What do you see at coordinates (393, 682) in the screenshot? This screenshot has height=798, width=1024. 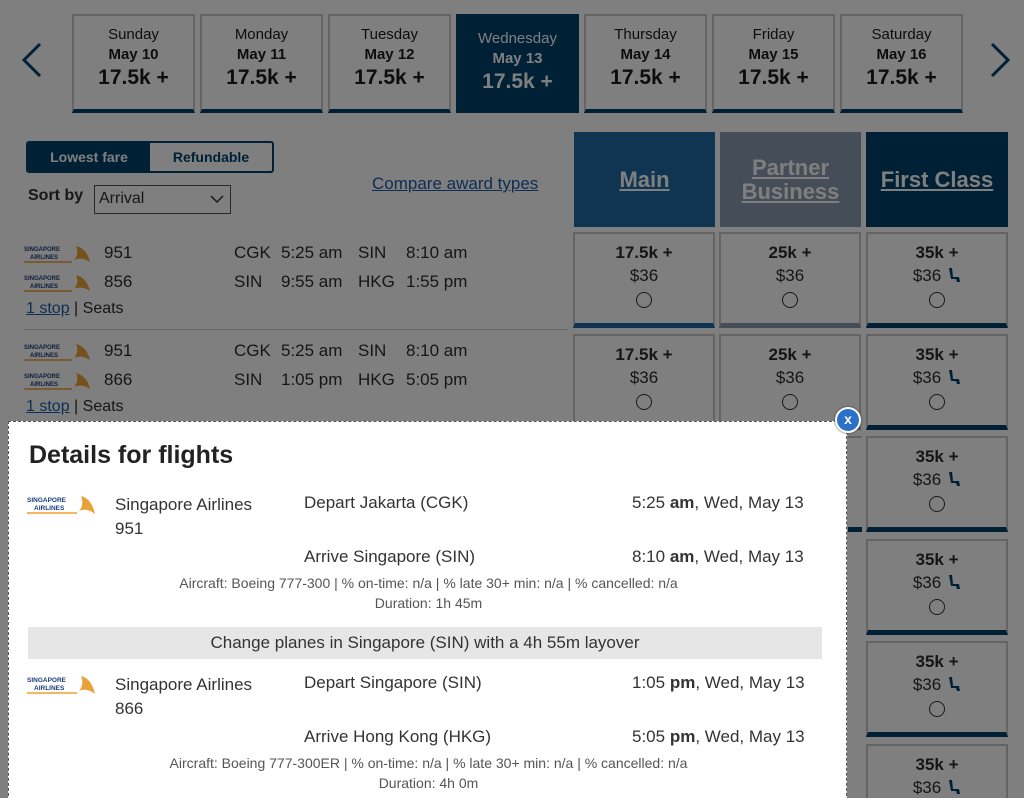 I see `depart-label: Depart Singapore (SIN)` at bounding box center [393, 682].